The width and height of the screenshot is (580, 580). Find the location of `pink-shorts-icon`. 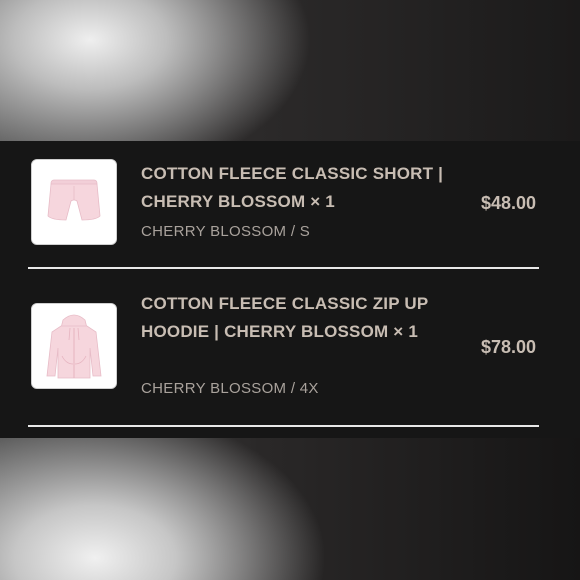

pink-shorts-icon is located at coordinates (74, 202).